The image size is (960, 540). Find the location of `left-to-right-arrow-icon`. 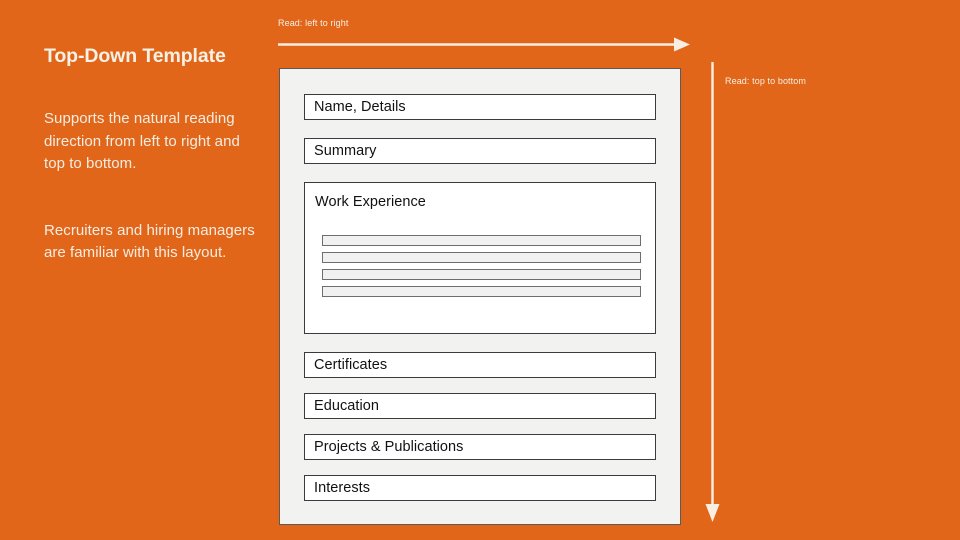

left-to-right-arrow-icon is located at coordinates (484, 44).